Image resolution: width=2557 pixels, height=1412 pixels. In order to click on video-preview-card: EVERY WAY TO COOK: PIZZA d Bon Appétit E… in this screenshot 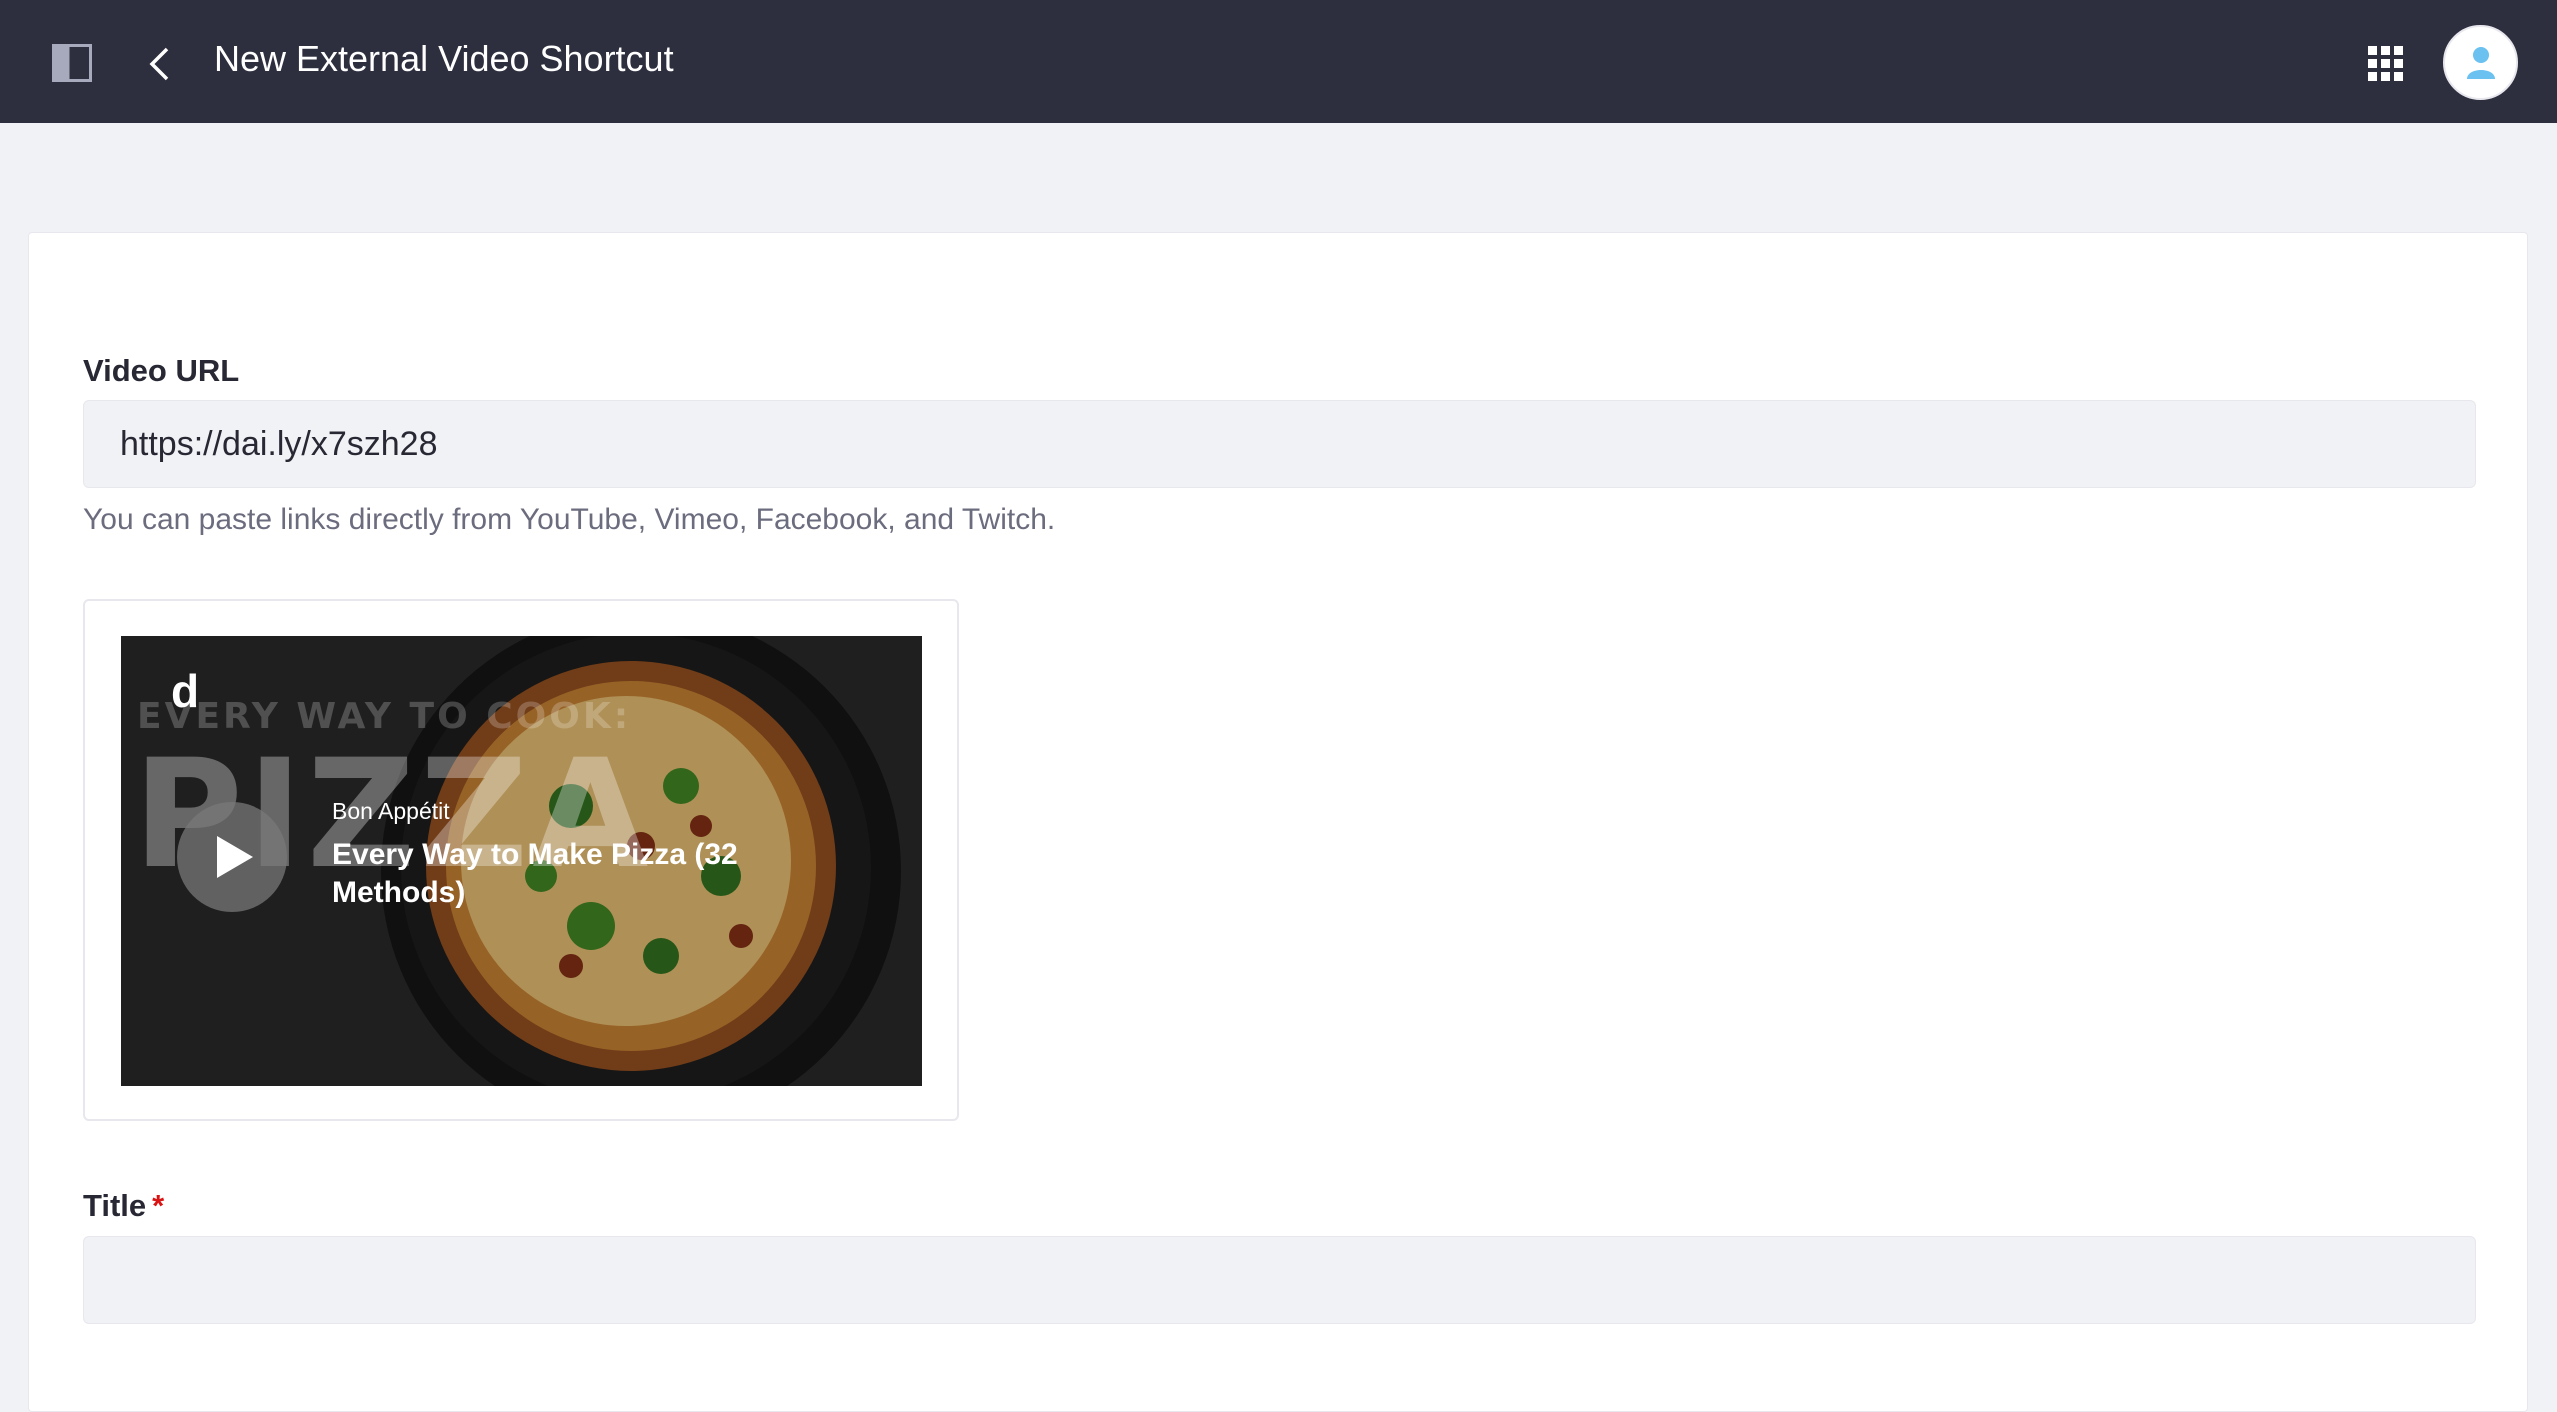, I will do `click(521, 860)`.